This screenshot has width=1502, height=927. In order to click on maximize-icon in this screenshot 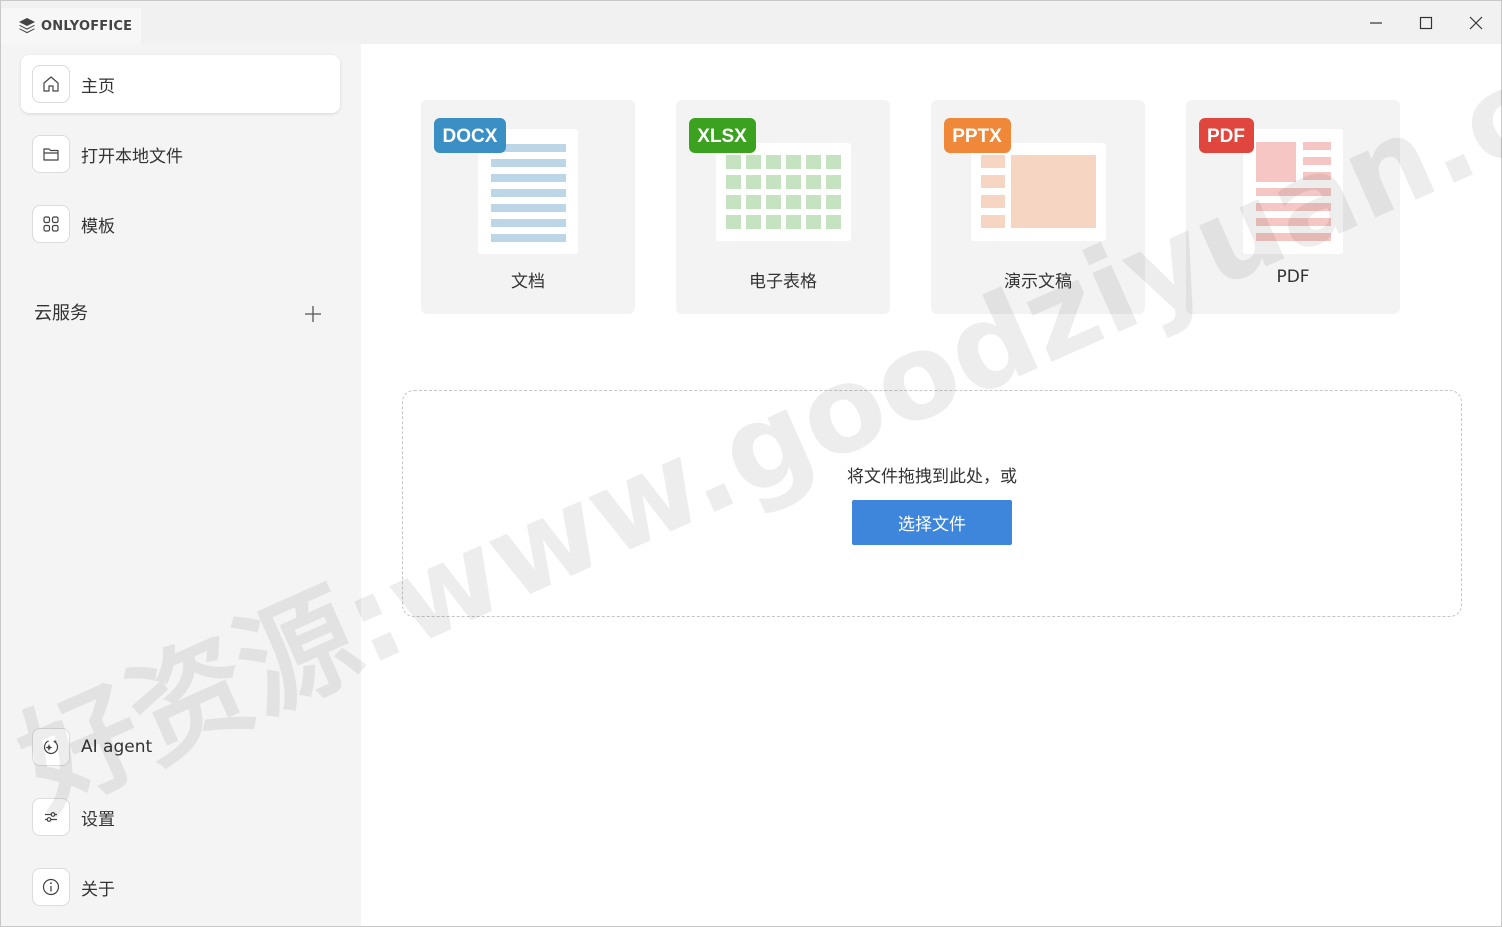, I will do `click(1426, 22)`.